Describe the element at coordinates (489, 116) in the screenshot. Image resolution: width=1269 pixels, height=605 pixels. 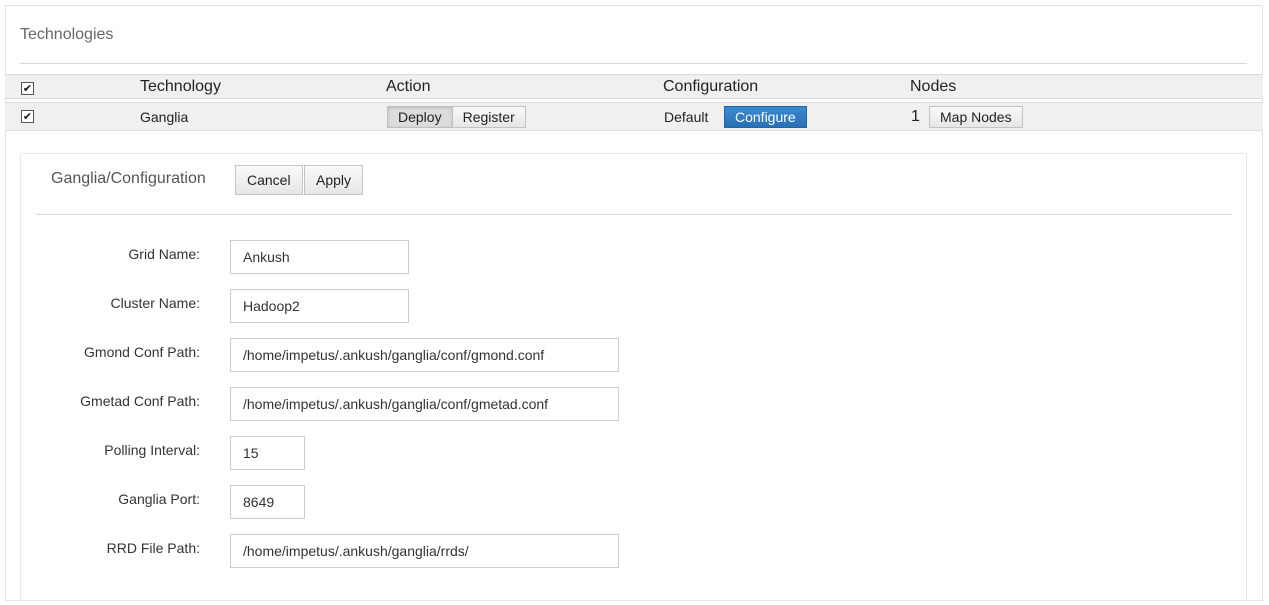
I see `register-button: Register` at that location.